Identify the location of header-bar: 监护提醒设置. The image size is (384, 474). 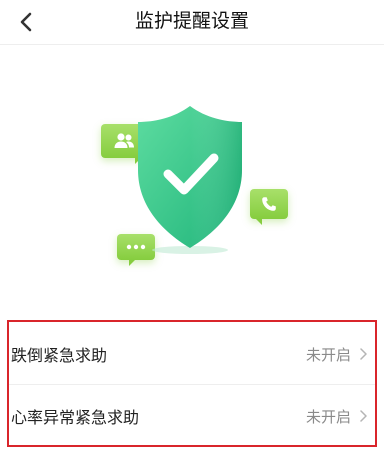
(192, 22).